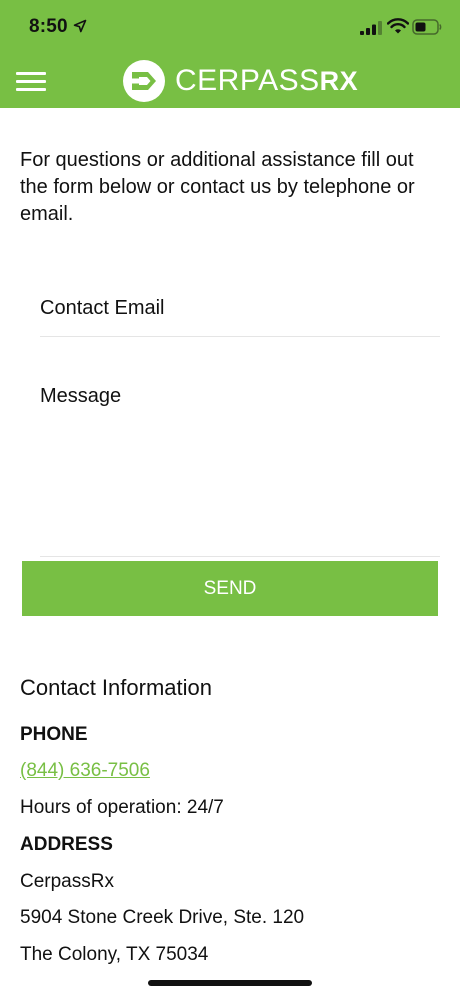 This screenshot has height=996, width=460. Describe the element at coordinates (81, 396) in the screenshot. I see `message-label: Message` at that location.